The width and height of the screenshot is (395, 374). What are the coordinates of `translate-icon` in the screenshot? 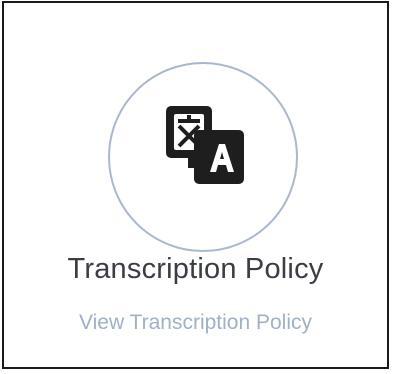 It's located at (205, 145).